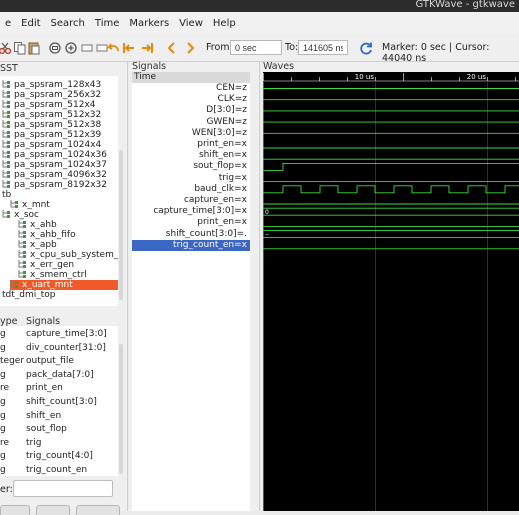  Describe the element at coordinates (5, 442) in the screenshot. I see `signal-type: re` at that location.